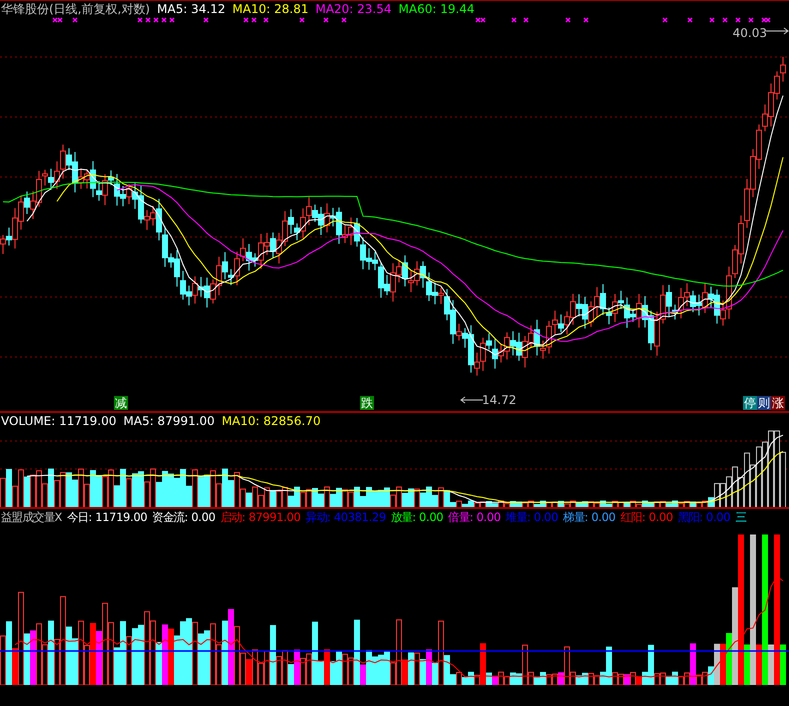 The width and height of the screenshot is (789, 706). Describe the element at coordinates (353, 9) in the screenshot. I see `legend-value: MA20: 23.54` at that location.